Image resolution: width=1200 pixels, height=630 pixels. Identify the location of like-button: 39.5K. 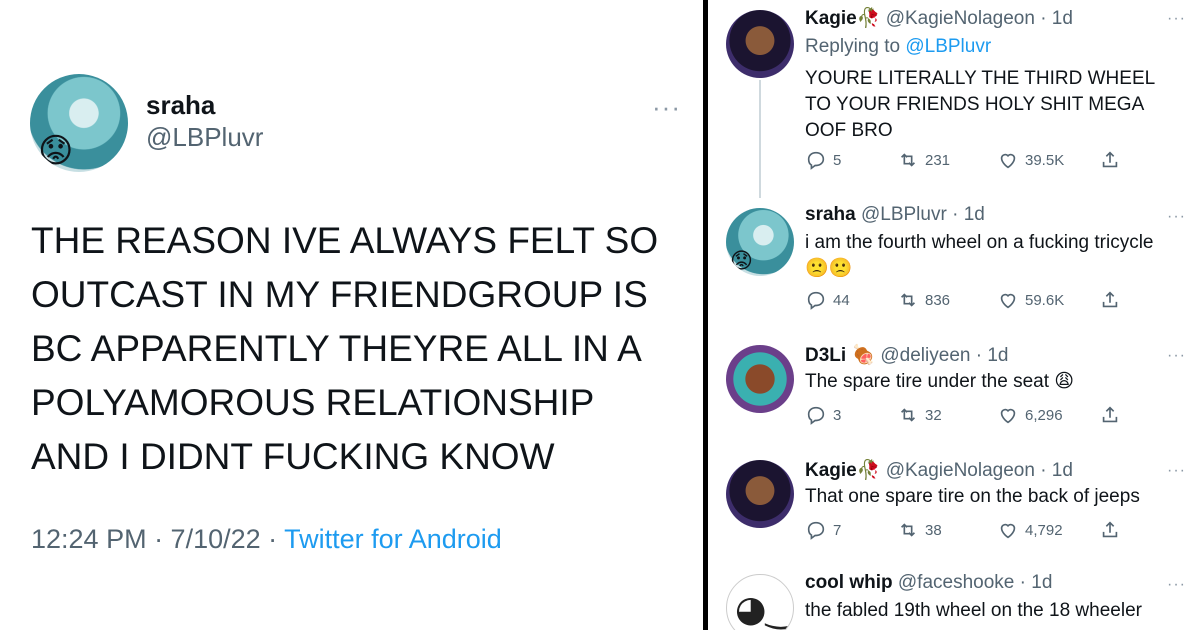
(1030, 160).